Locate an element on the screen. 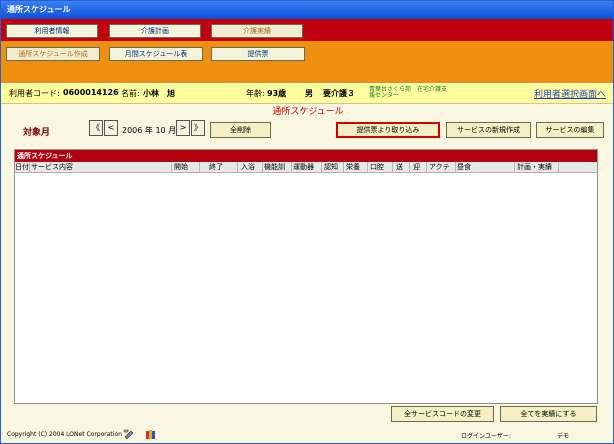  col-function-training: 機能訓 is located at coordinates (277, 167).